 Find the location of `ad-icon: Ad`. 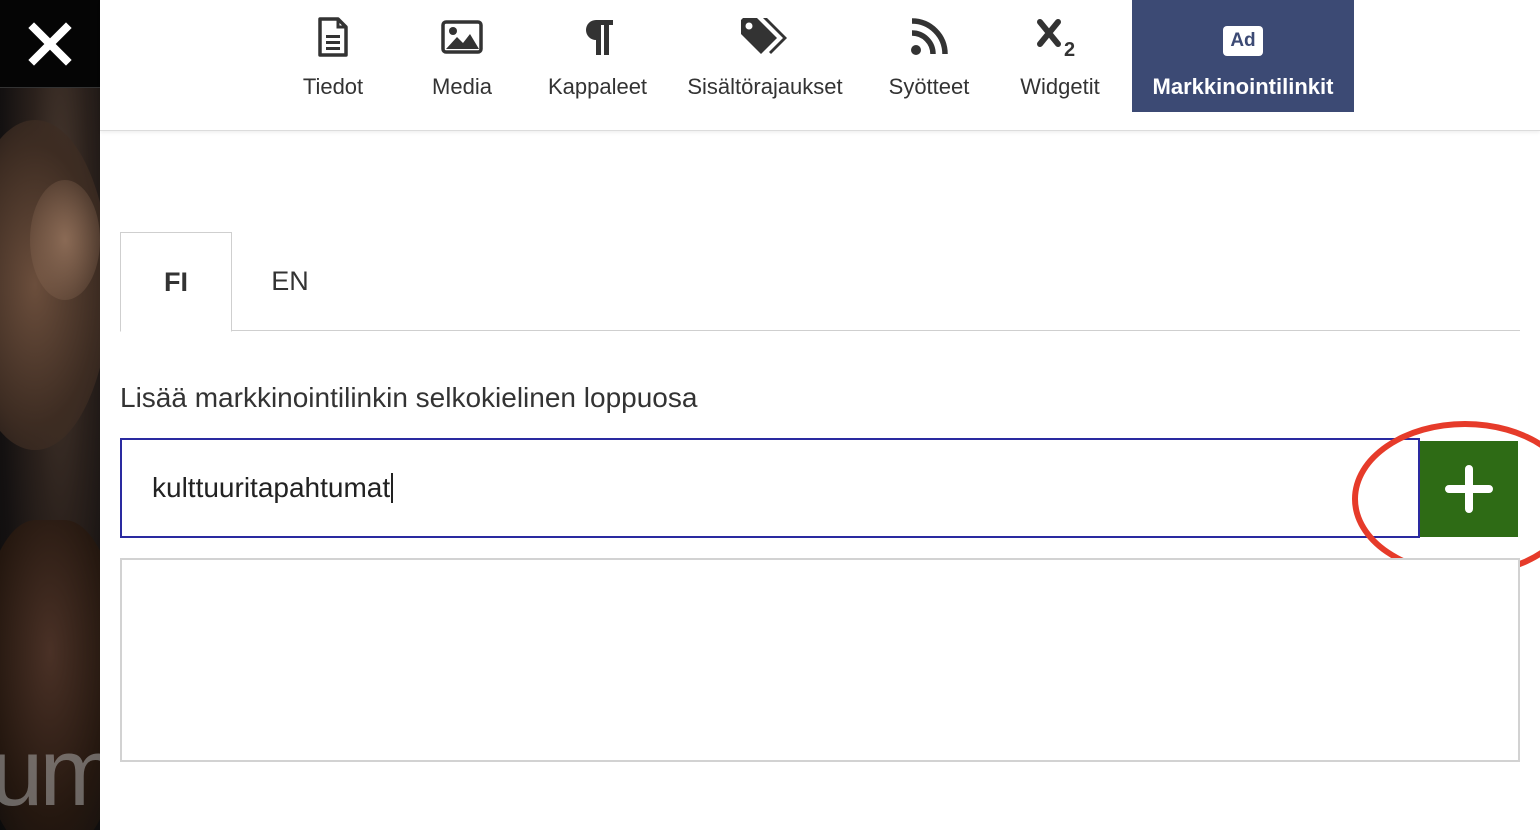

ad-icon: Ad is located at coordinates (1243, 37).